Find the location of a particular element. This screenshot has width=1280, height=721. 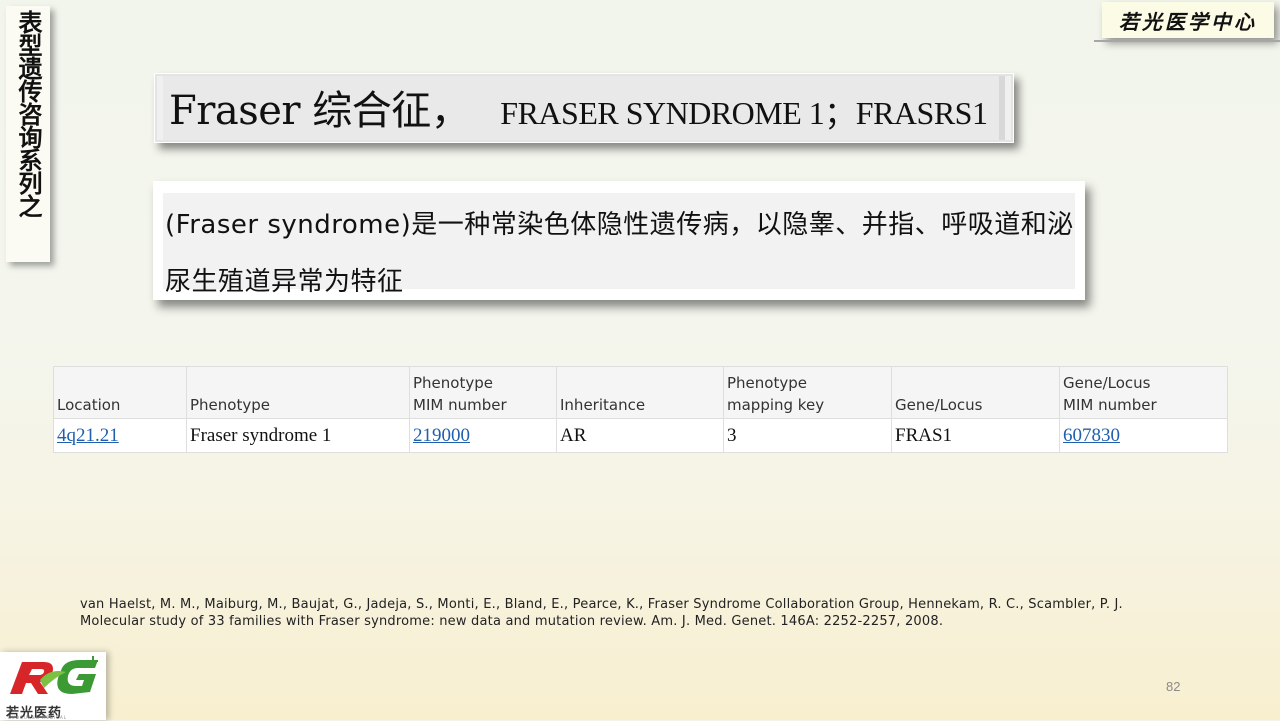

table-header-cell: Phenotype is located at coordinates (298, 392).